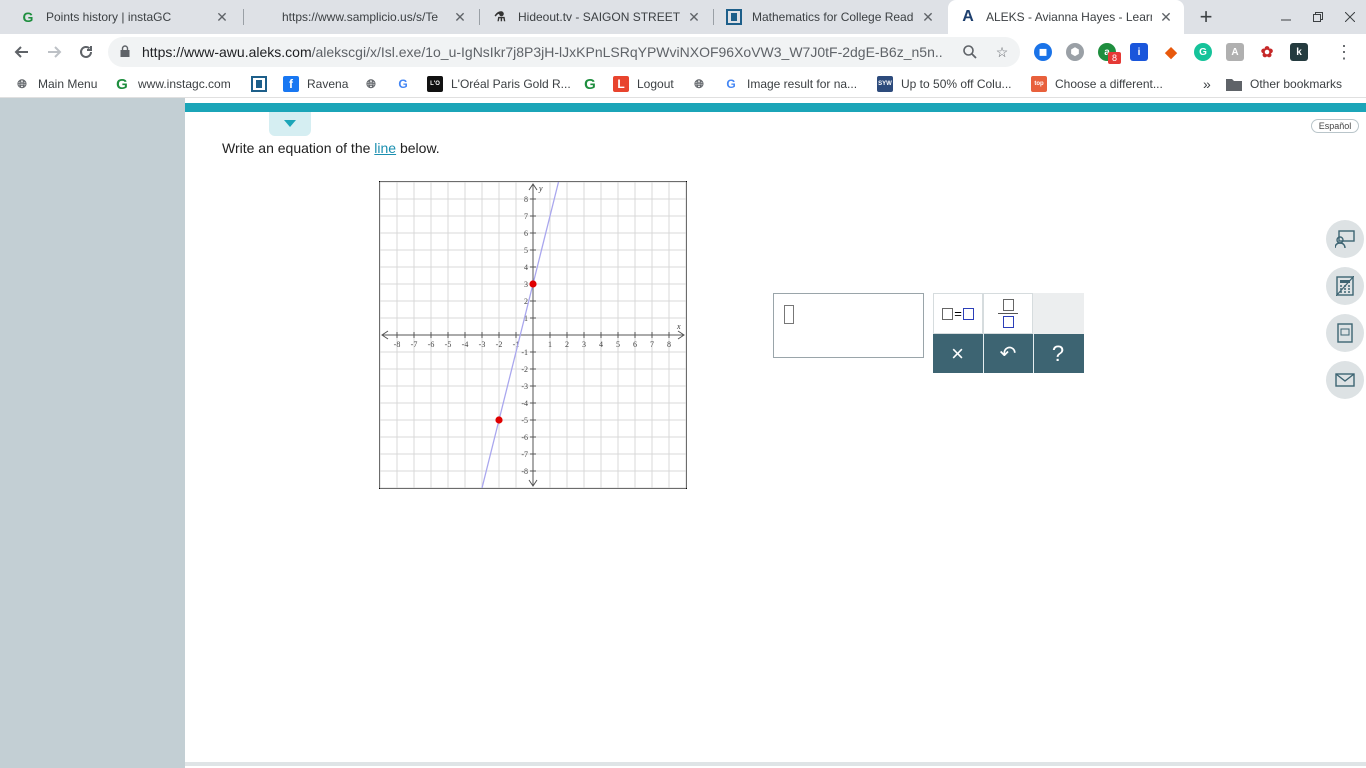  I want to click on math-keypad: = × ↶ ?, so click(1008, 333).